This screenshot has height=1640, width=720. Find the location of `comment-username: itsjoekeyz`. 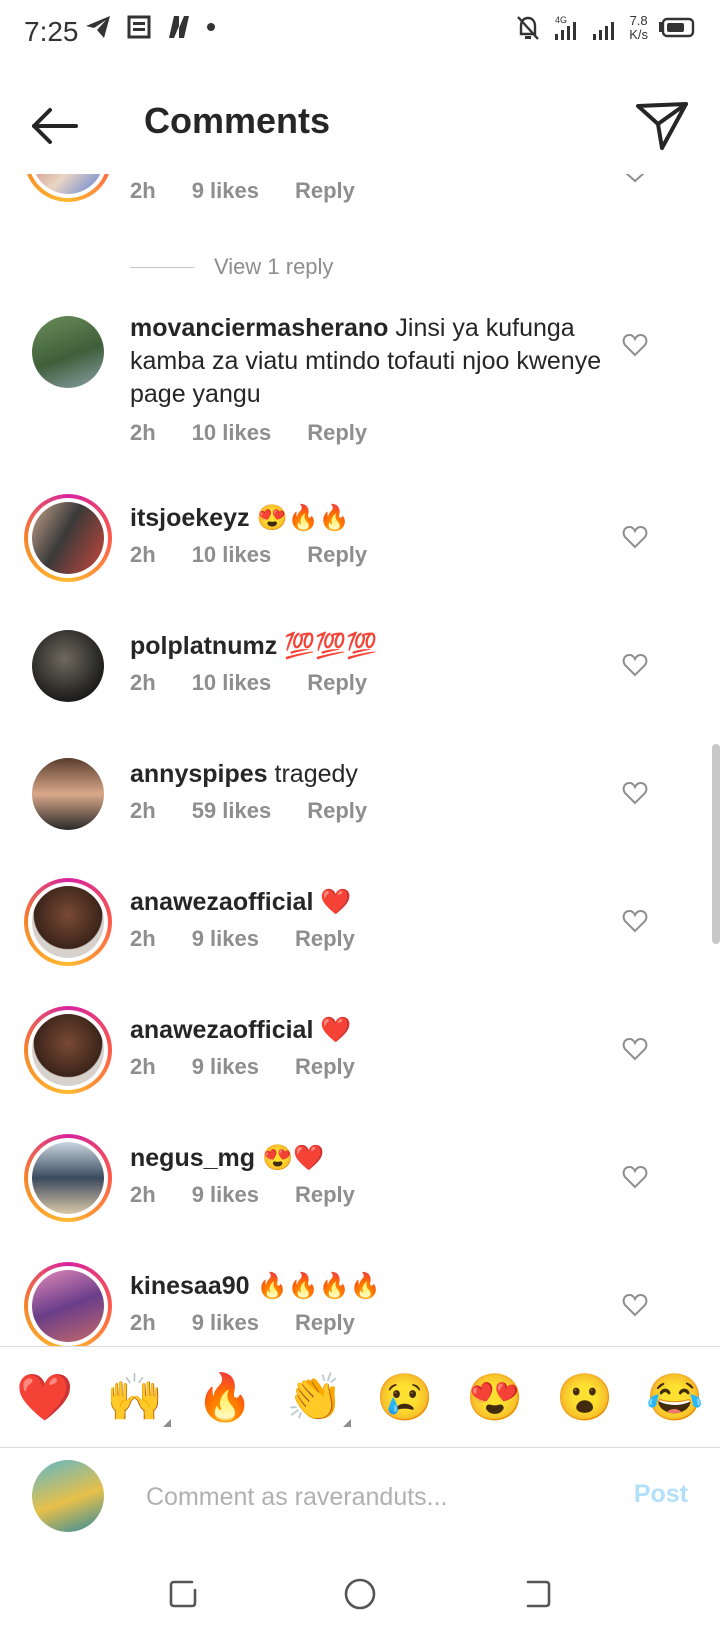

comment-username: itsjoekeyz is located at coordinates (190, 518).